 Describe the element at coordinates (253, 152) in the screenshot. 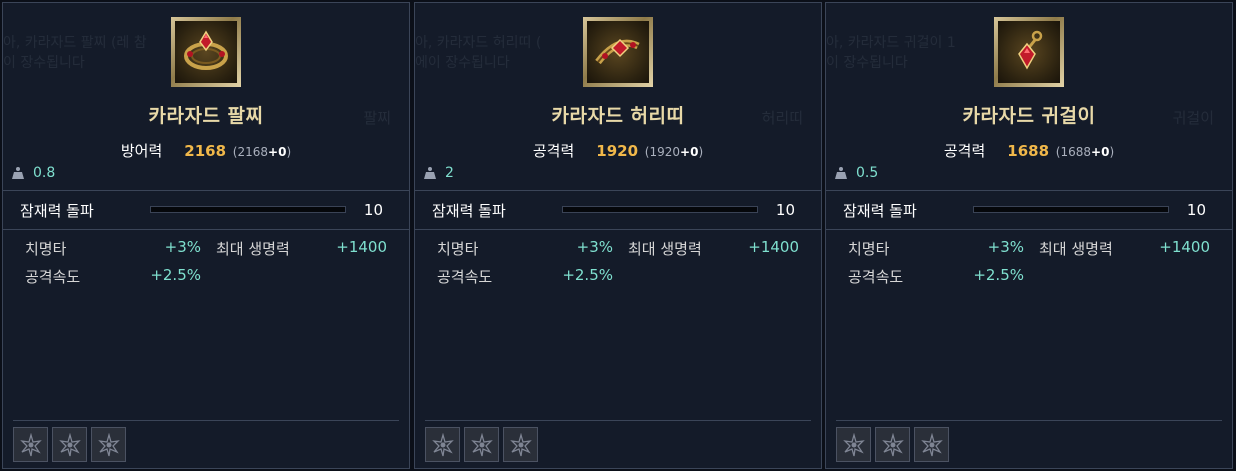

I see `main-stat-base: 2168` at that location.